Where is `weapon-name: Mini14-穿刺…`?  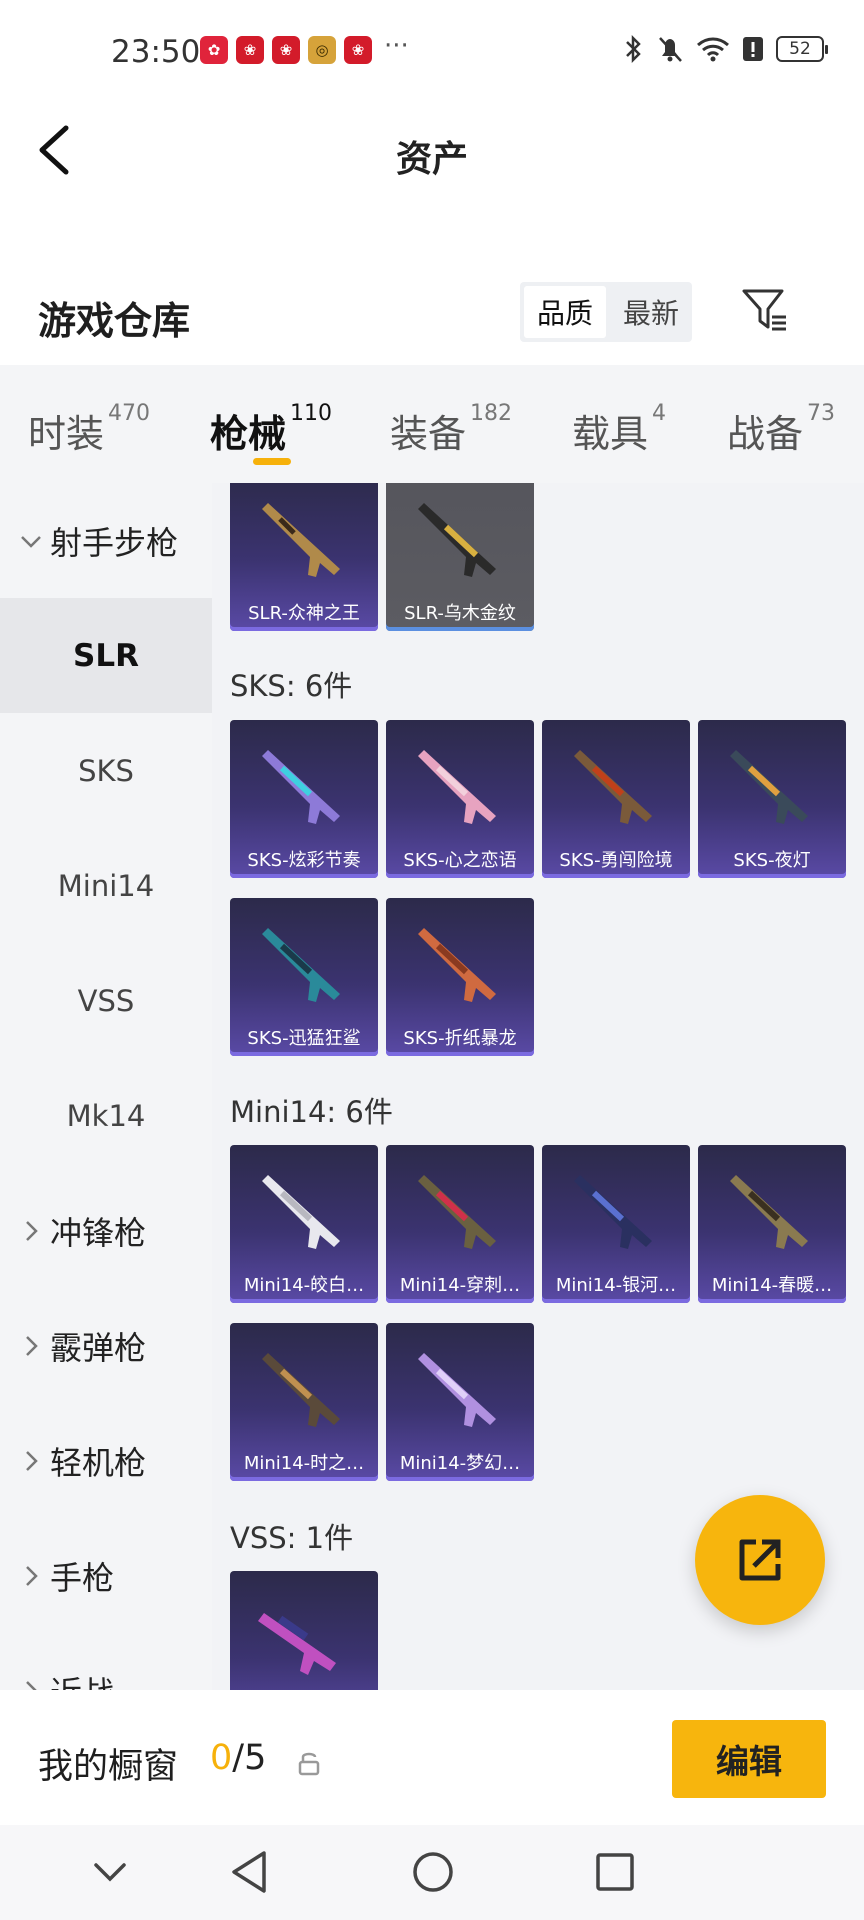
weapon-name: Mini14-穿刺… is located at coordinates (460, 1285).